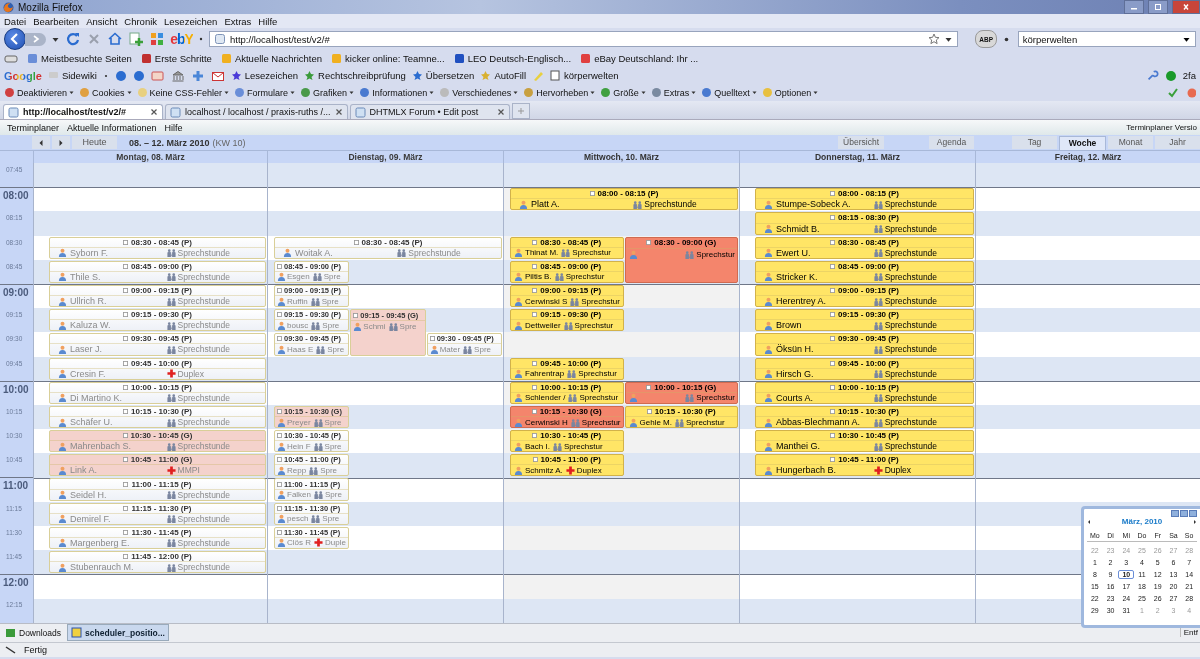  What do you see at coordinates (157, 320) in the screenshot?
I see `appointment-card: 09:15 - 09:30 (P) Kaluza W. Sprechstunde` at bounding box center [157, 320].